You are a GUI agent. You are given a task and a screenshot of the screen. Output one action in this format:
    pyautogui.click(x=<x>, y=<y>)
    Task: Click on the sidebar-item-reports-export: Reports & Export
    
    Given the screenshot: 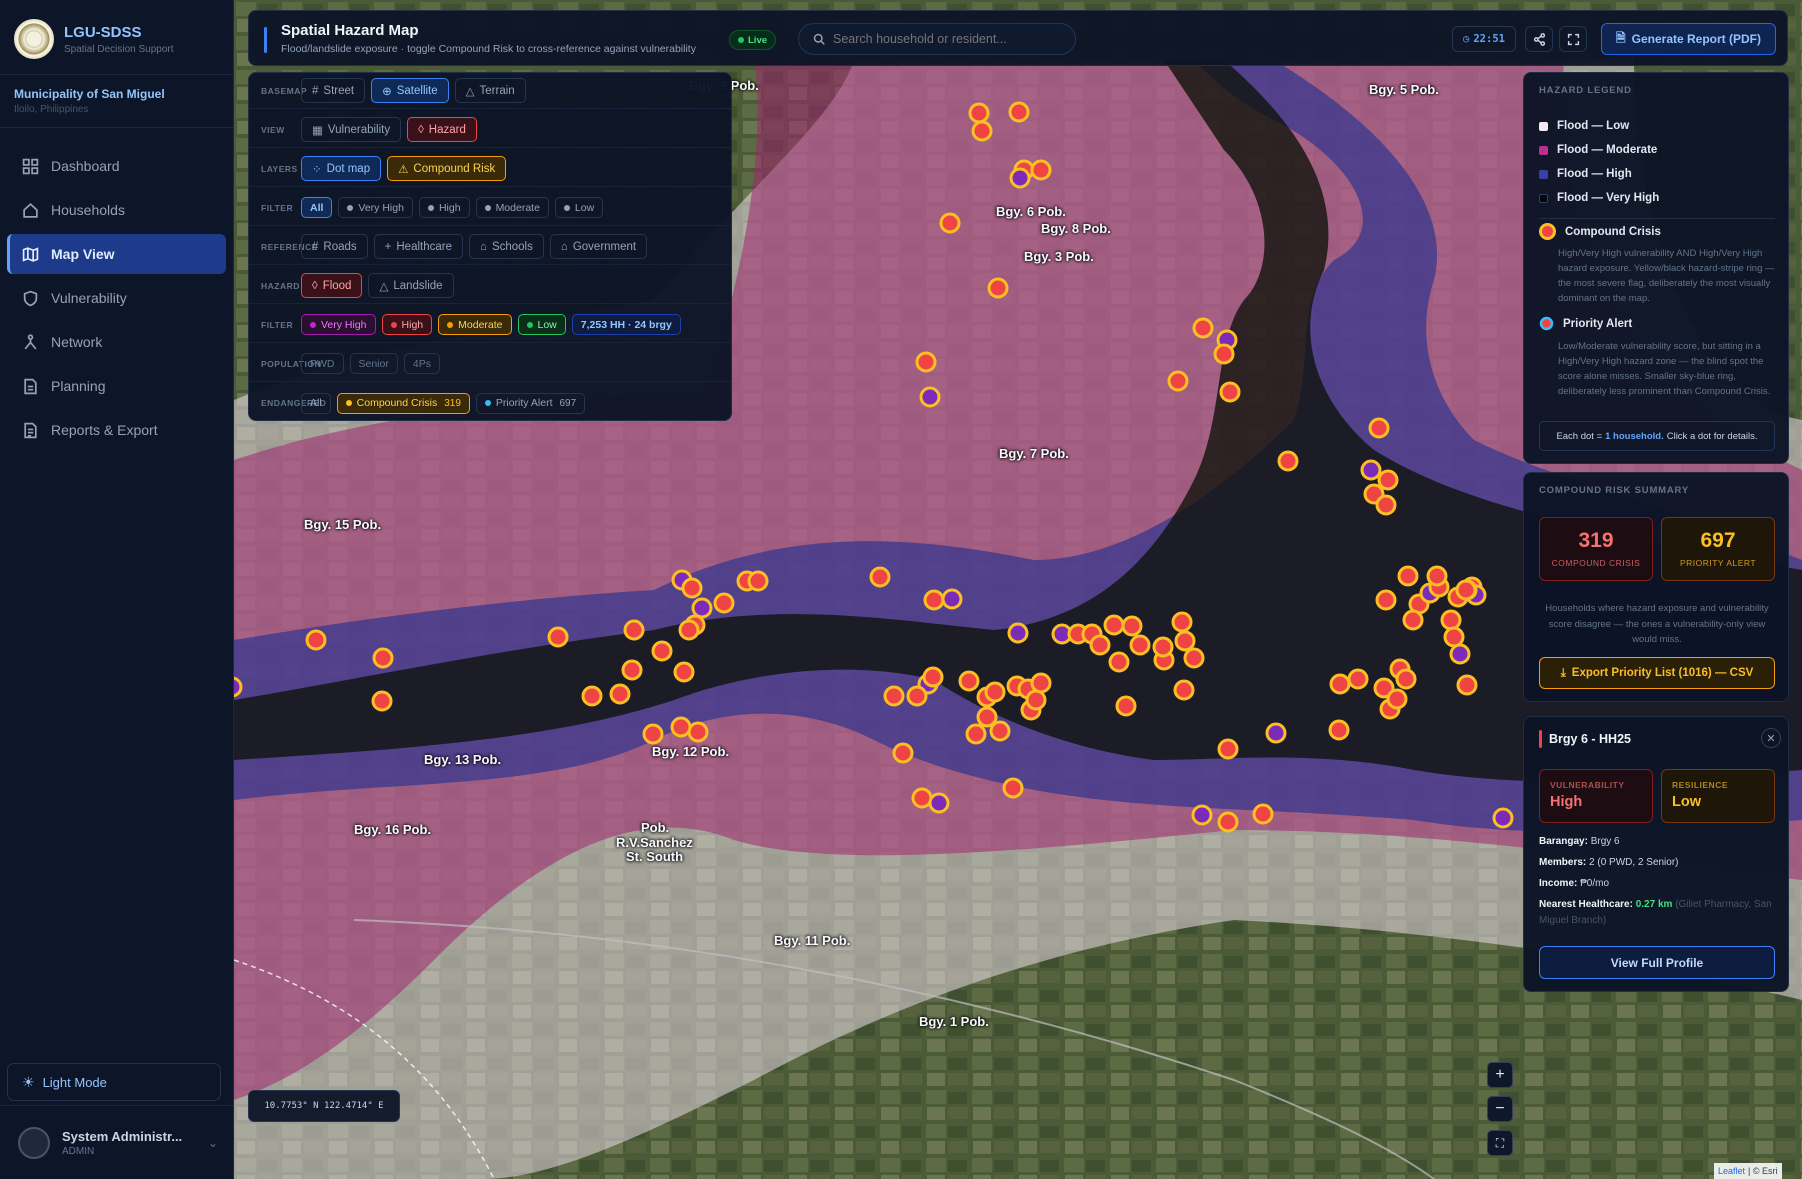 What is the action you would take?
    pyautogui.click(x=116, y=430)
    